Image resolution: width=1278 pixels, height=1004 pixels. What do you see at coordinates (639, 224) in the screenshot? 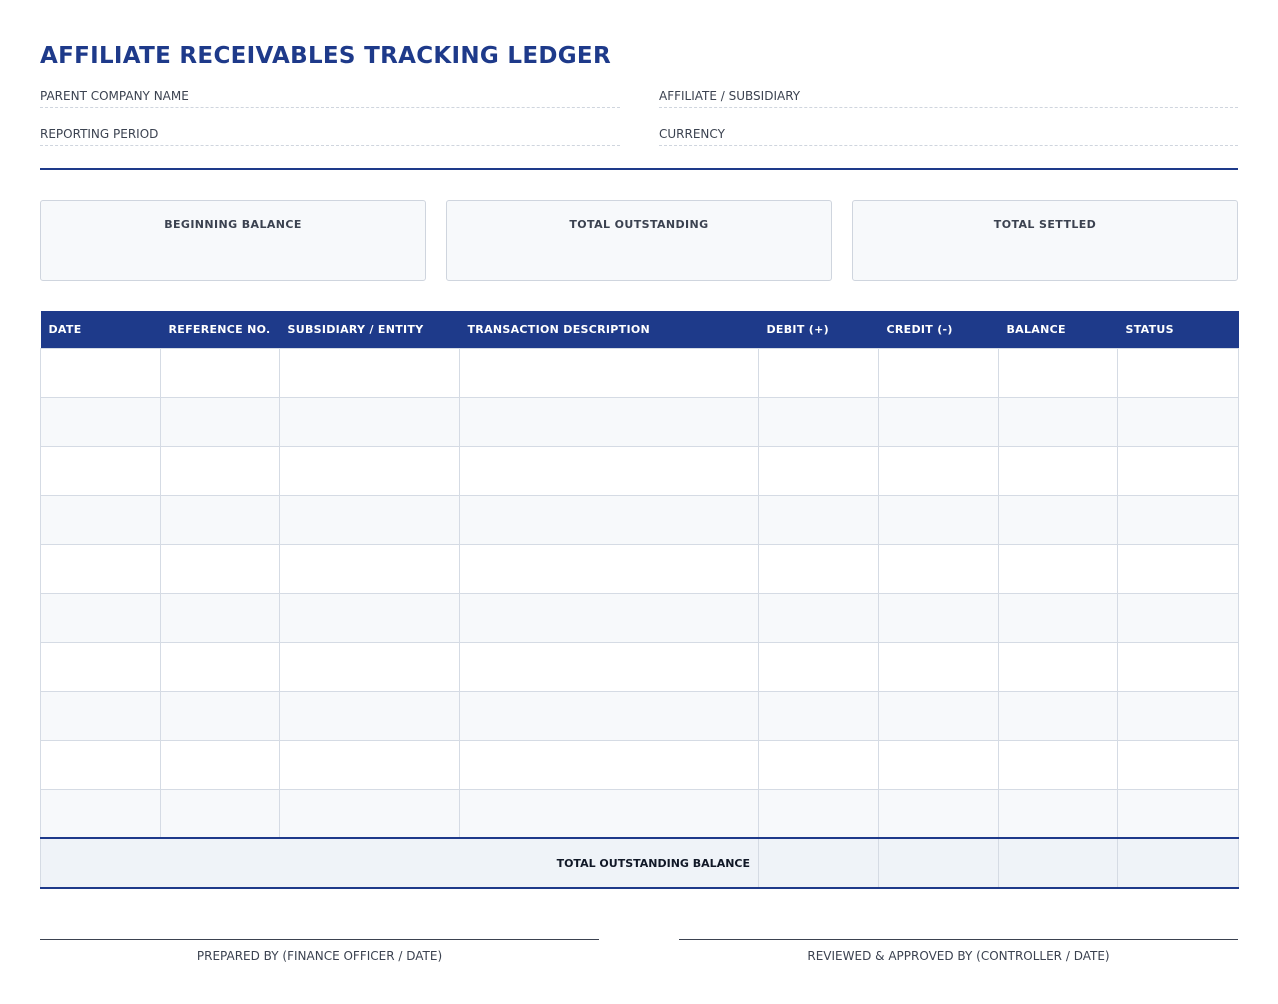
I see `total-outstanding-label: TOTAL OUTSTANDING` at bounding box center [639, 224].